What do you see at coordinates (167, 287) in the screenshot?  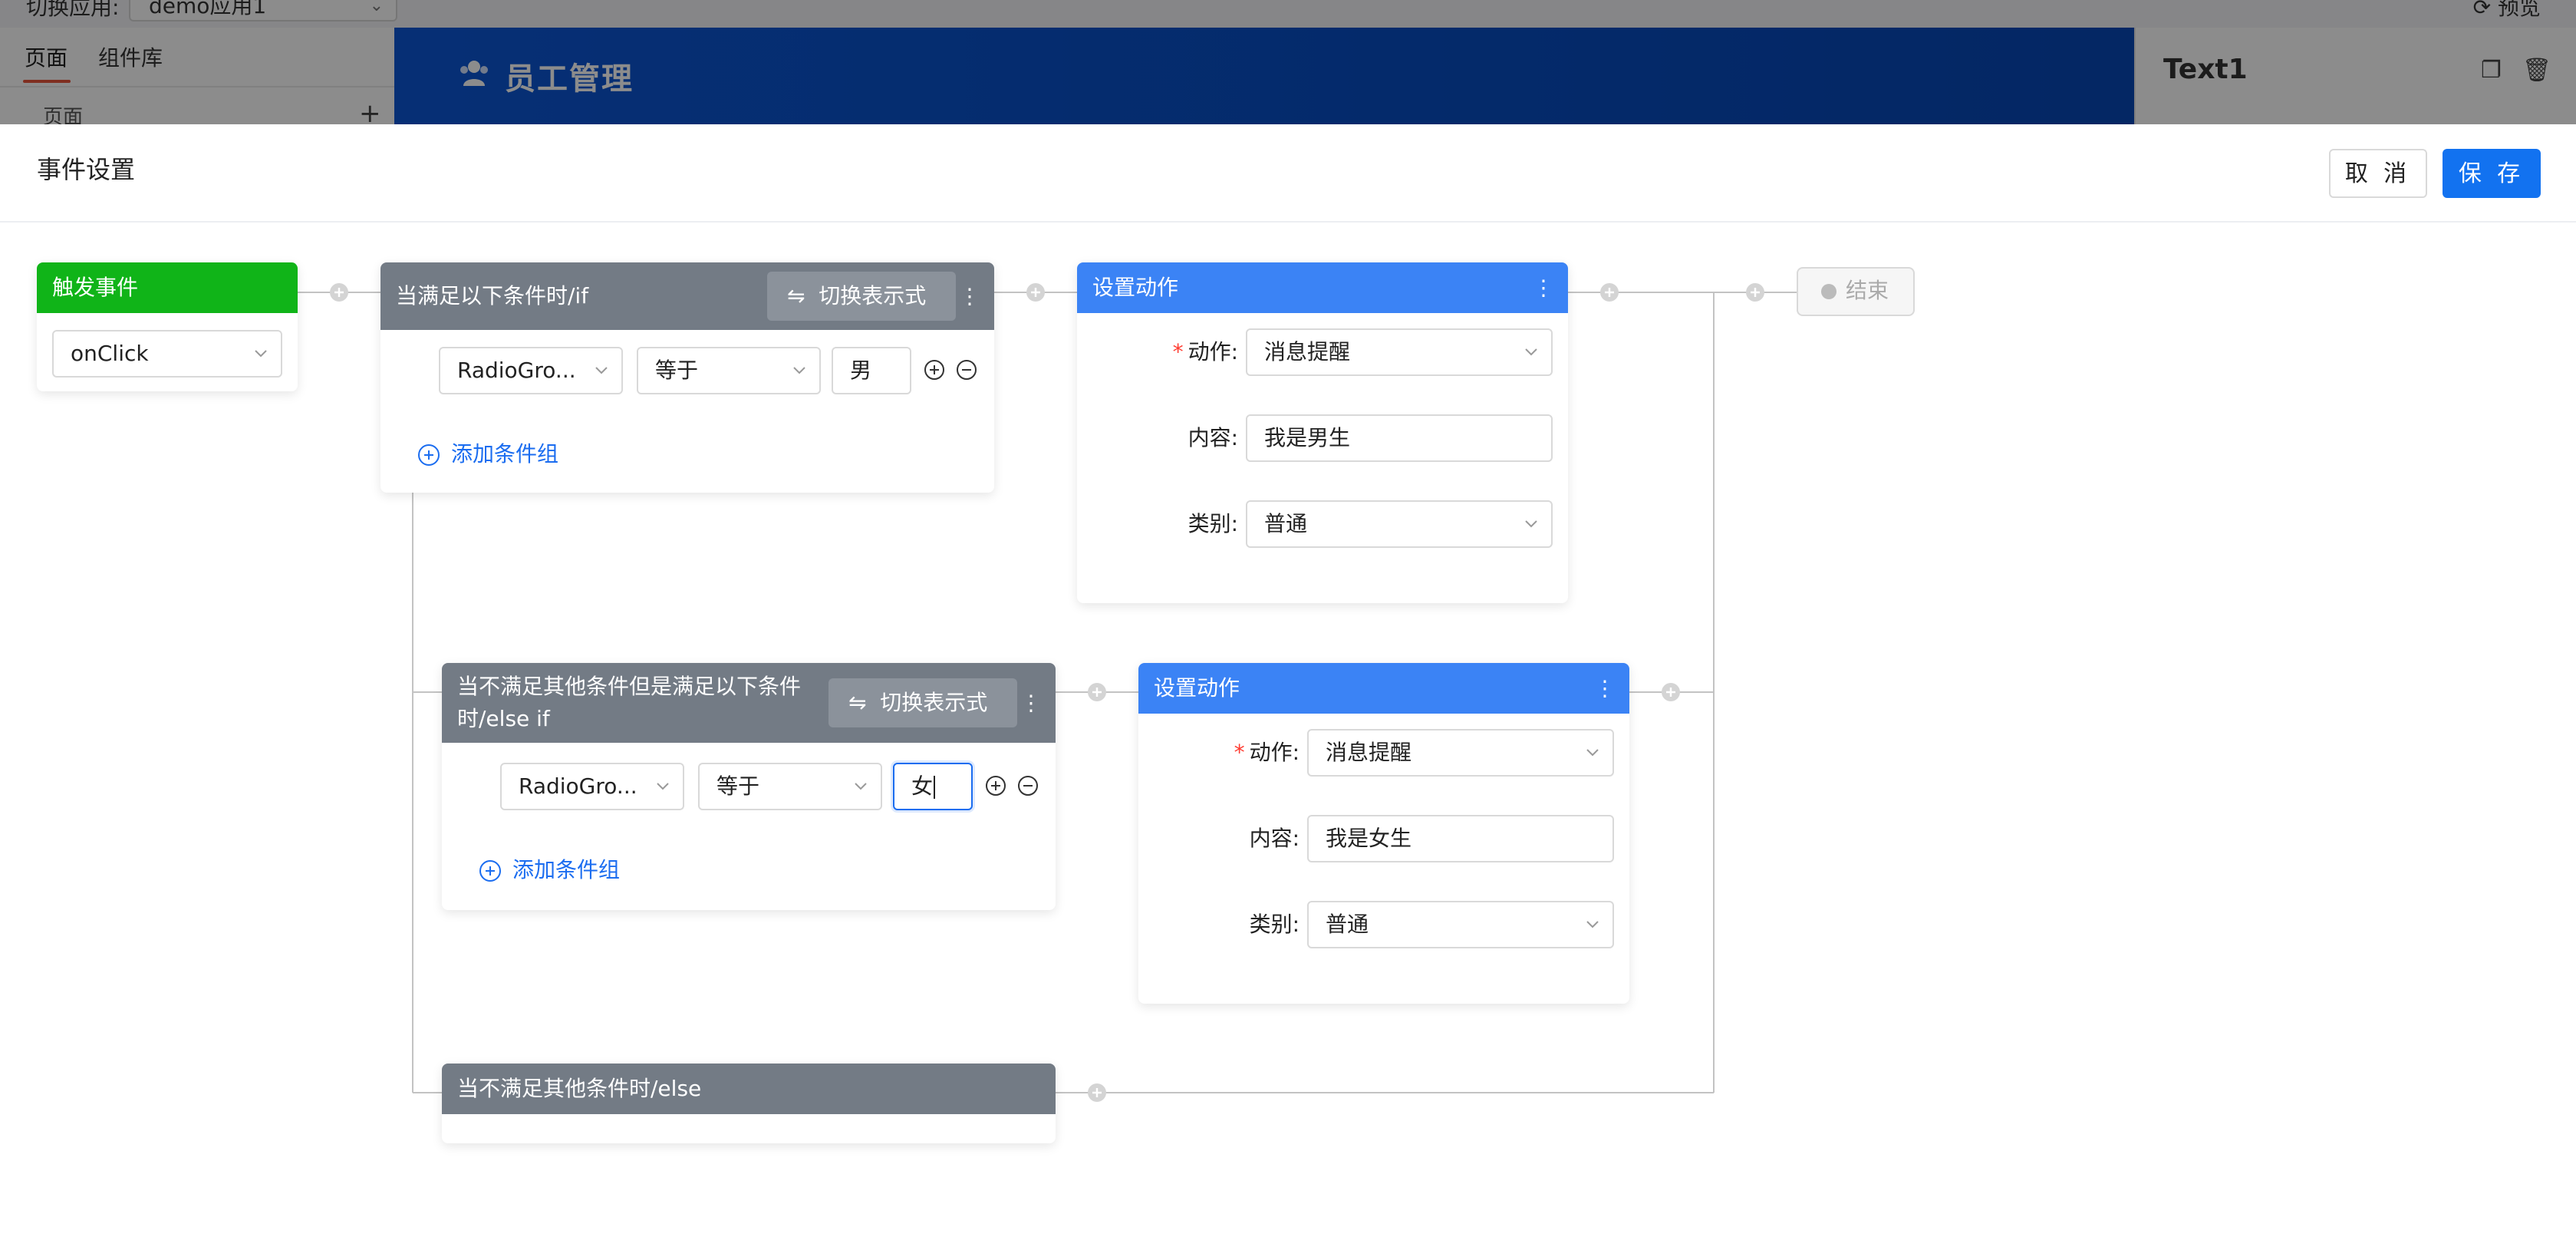 I see `trigger-node-header: 触发事件` at bounding box center [167, 287].